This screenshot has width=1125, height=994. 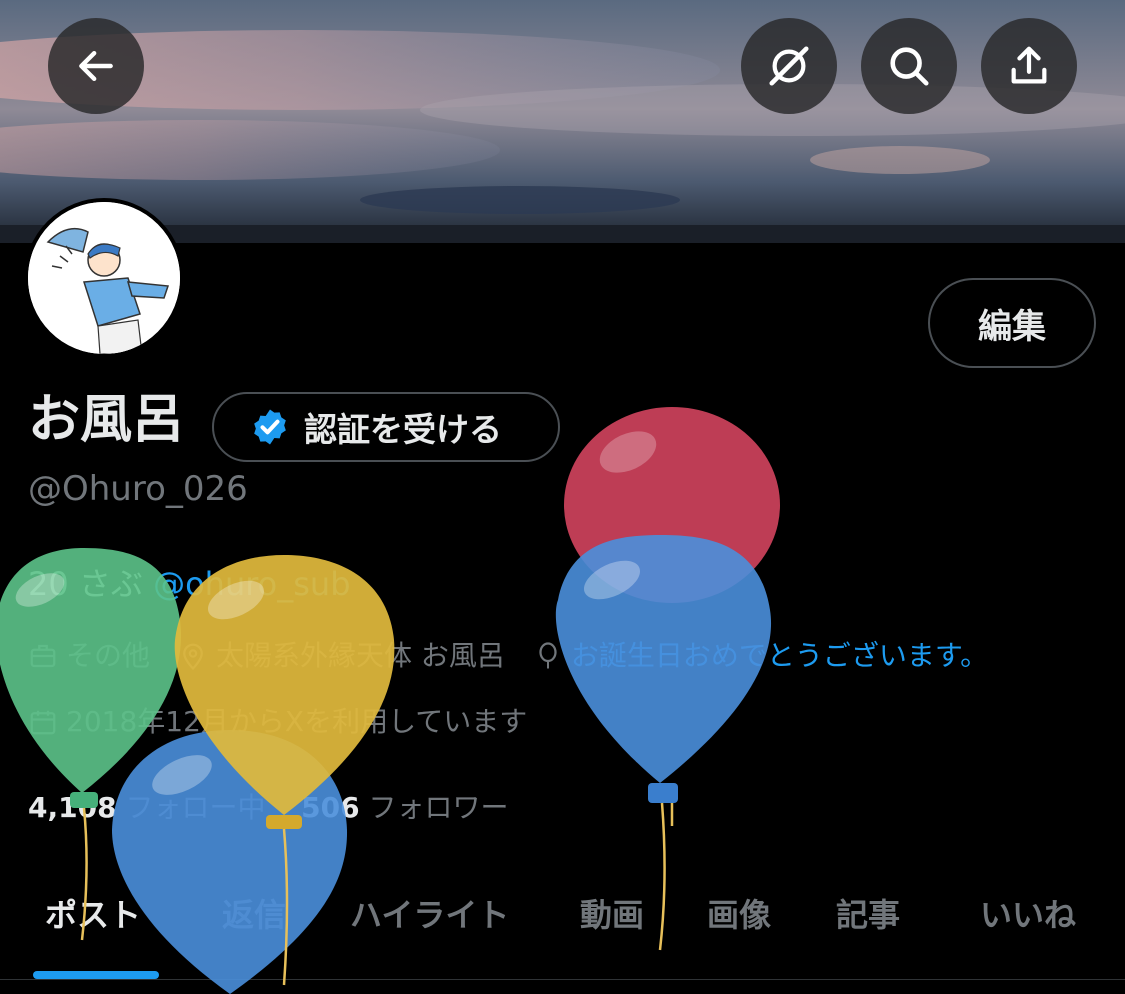 I want to click on grok-icon, so click(x=789, y=66).